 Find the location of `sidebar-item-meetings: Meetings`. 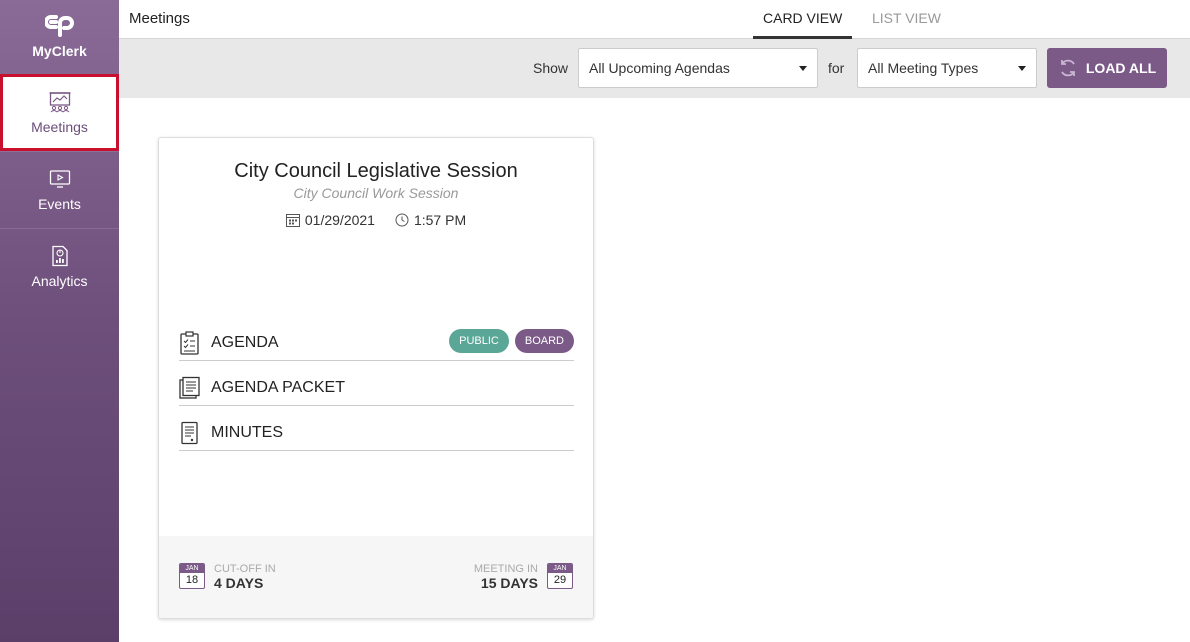

sidebar-item-meetings: Meetings is located at coordinates (59, 112).